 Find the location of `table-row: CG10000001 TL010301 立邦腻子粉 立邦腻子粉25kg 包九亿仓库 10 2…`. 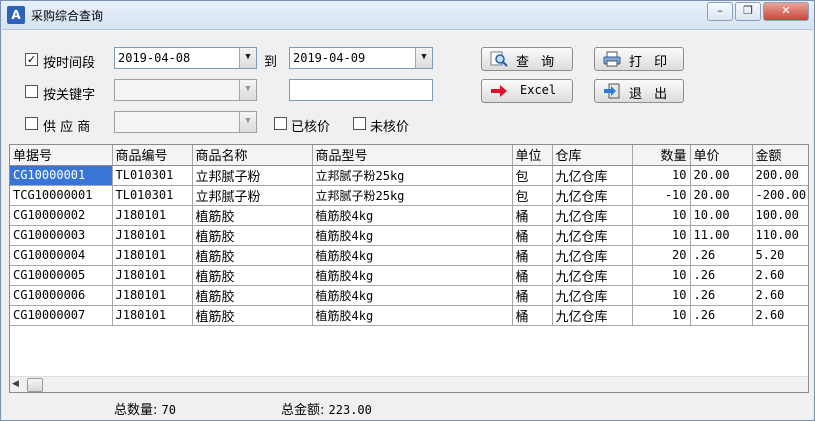

table-row: CG10000001 TL010301 立邦腻子粉 立邦腻子粉25kg 包九亿仓库 10 2… is located at coordinates (409, 175).